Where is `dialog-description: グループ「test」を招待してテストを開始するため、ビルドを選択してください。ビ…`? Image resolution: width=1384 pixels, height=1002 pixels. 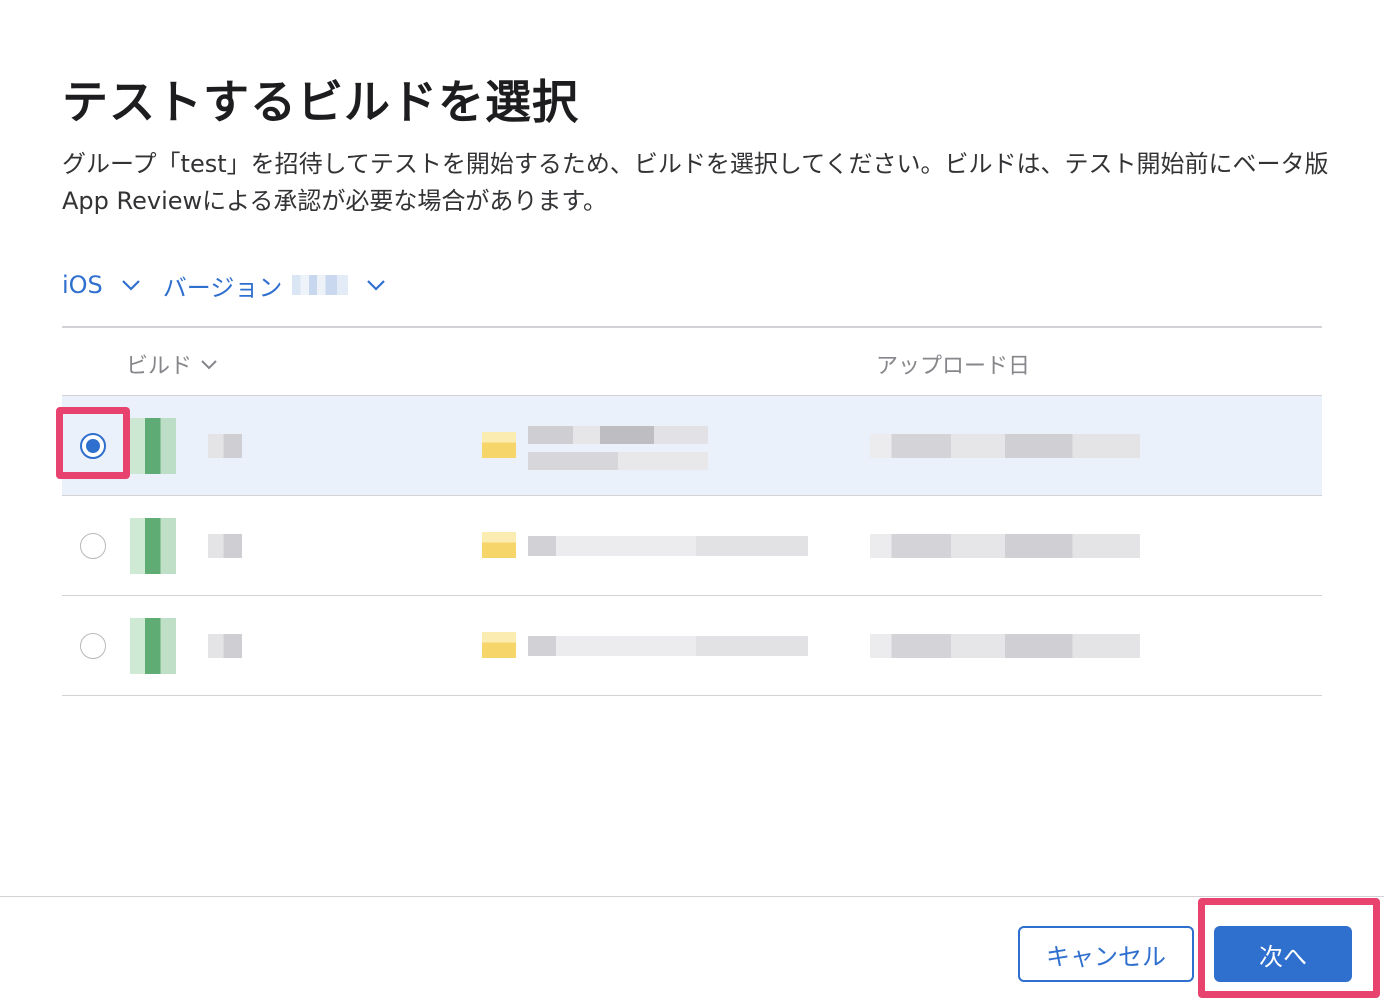 dialog-description: グループ「test」を招待してテストを開始するため、ビルドを選択してください。ビ… is located at coordinates (695, 182).